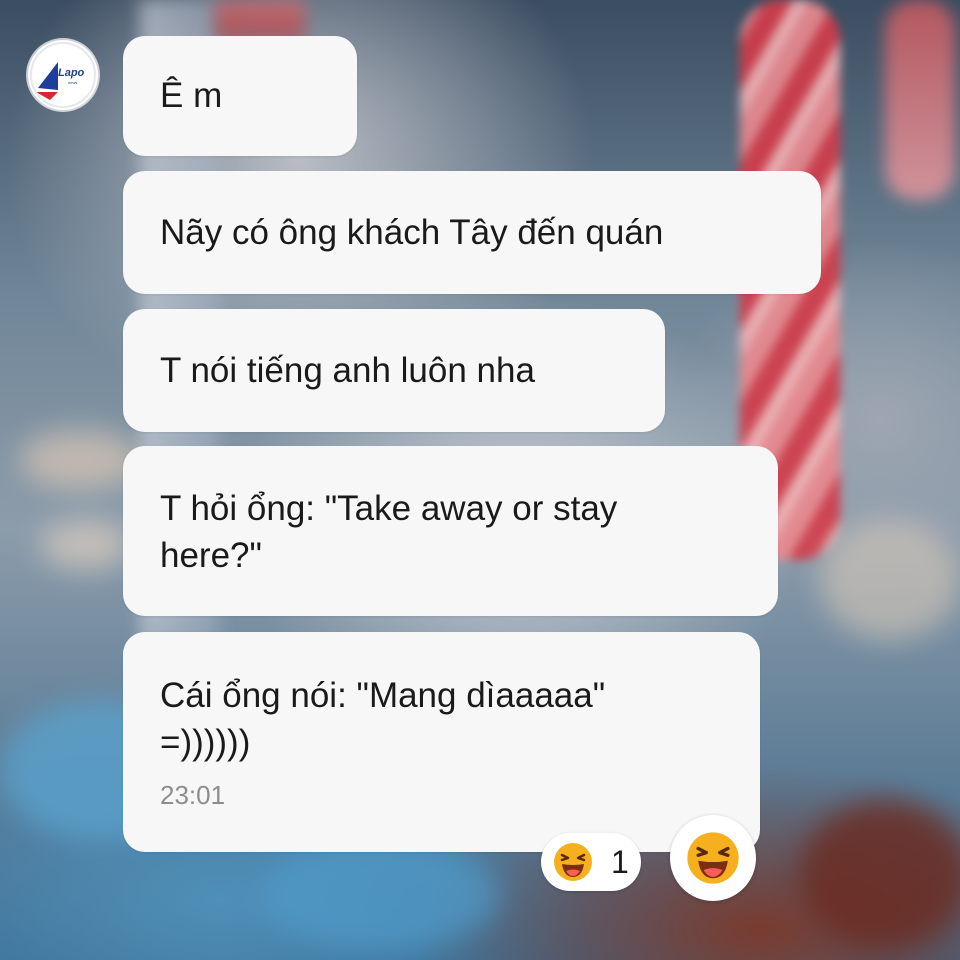 The image size is (960, 960). I want to click on message-text: T hỏi ổng: "Take away or stay, so click(389, 508).